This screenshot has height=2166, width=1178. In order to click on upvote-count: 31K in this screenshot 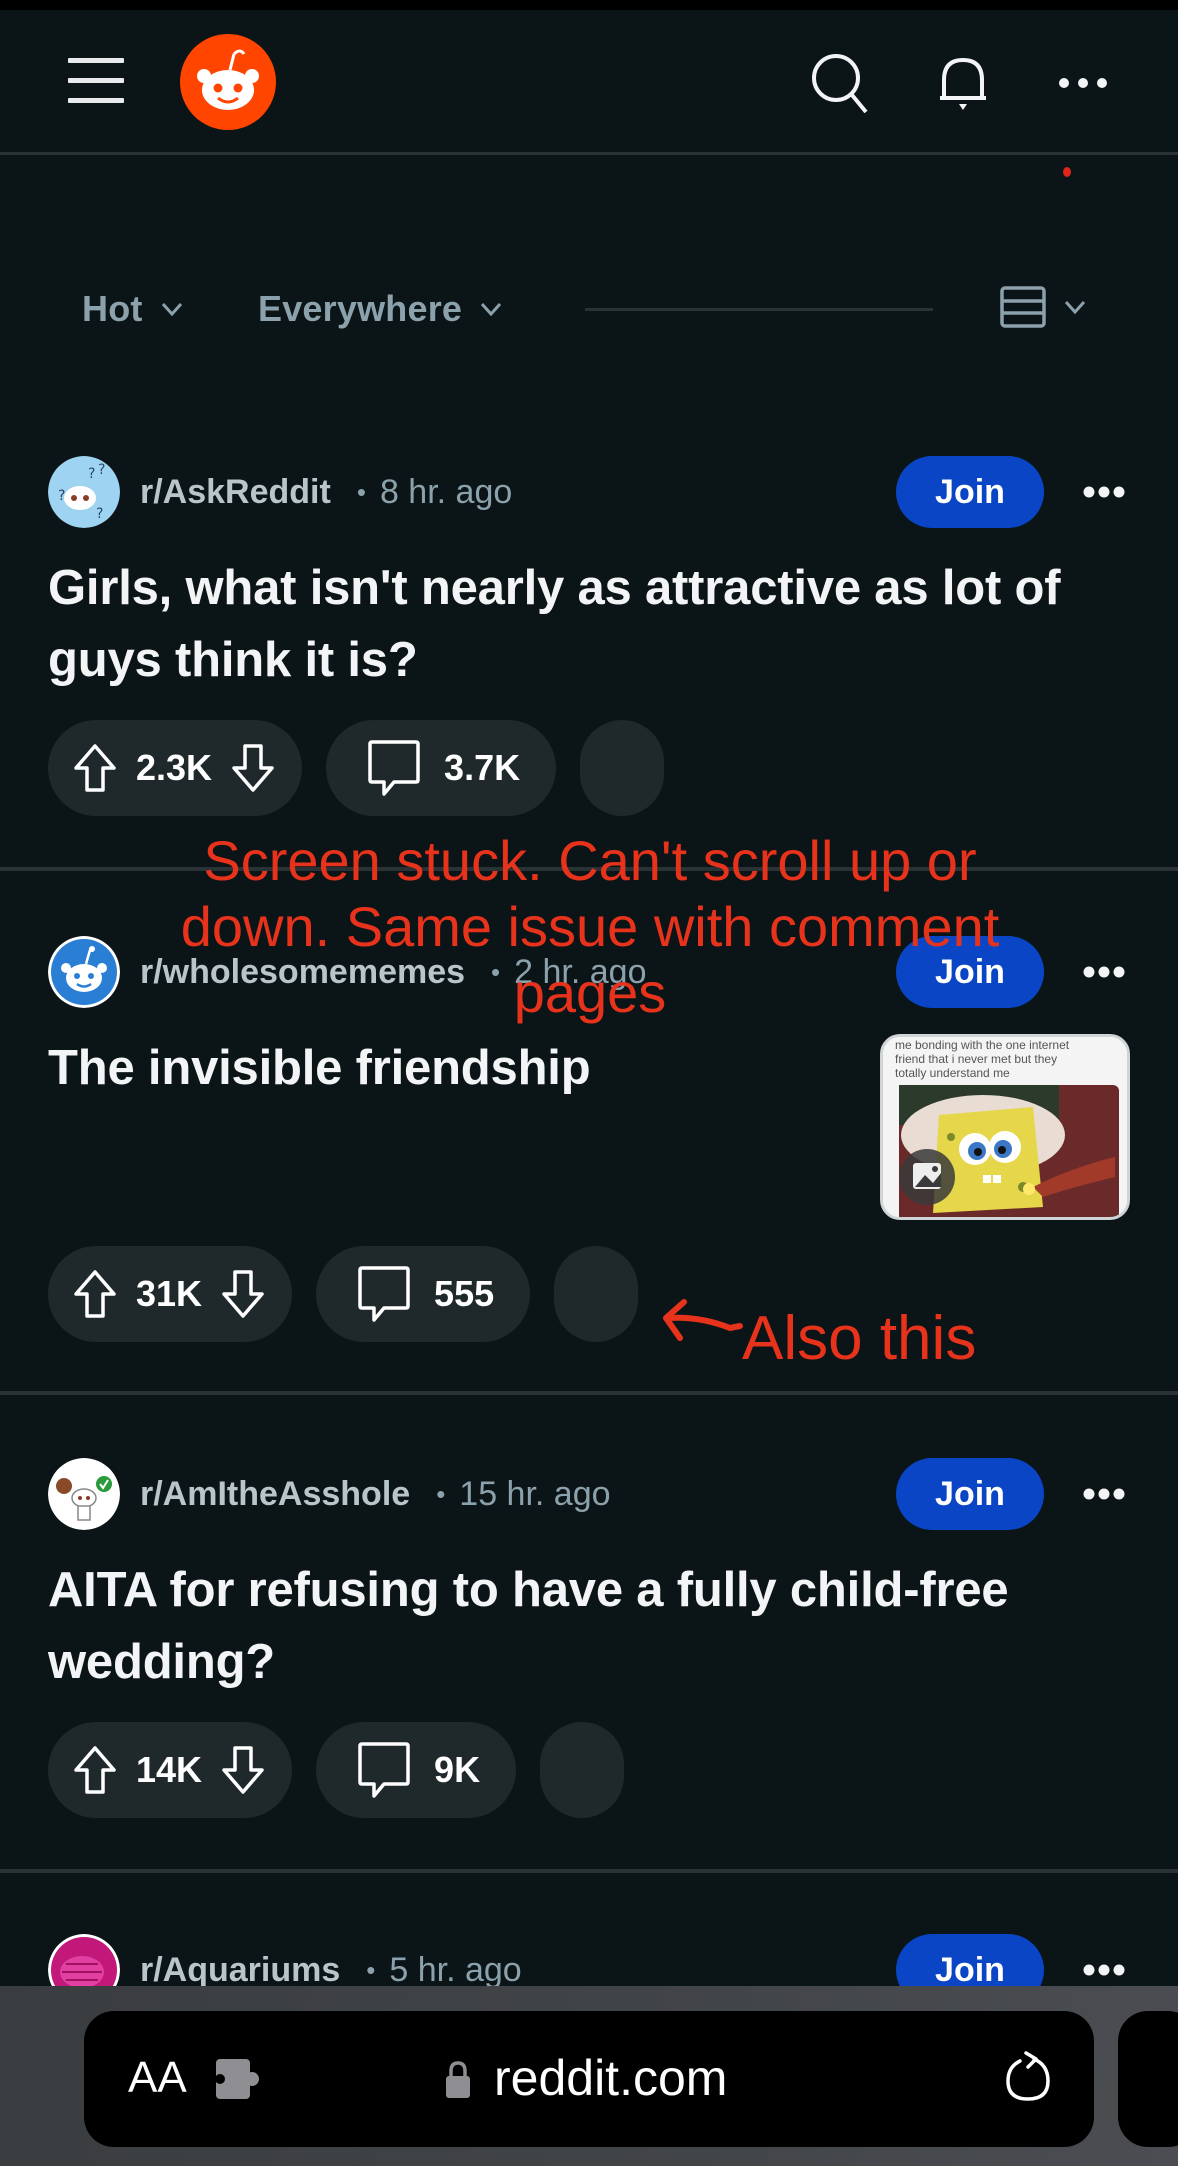, I will do `click(169, 1293)`.